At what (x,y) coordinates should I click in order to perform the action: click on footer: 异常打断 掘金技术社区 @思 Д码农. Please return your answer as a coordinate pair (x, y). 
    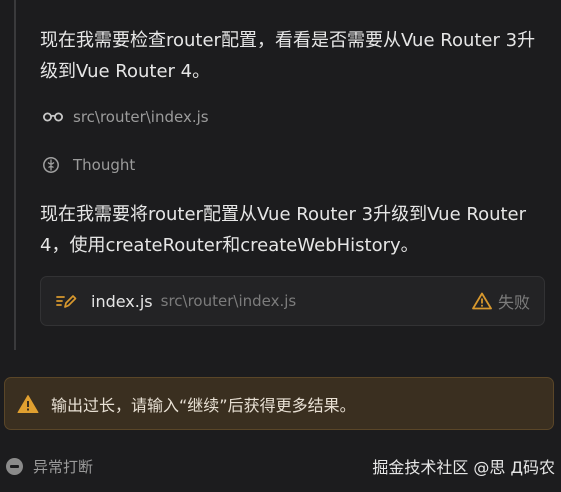
    Looking at the image, I should click on (280, 466).